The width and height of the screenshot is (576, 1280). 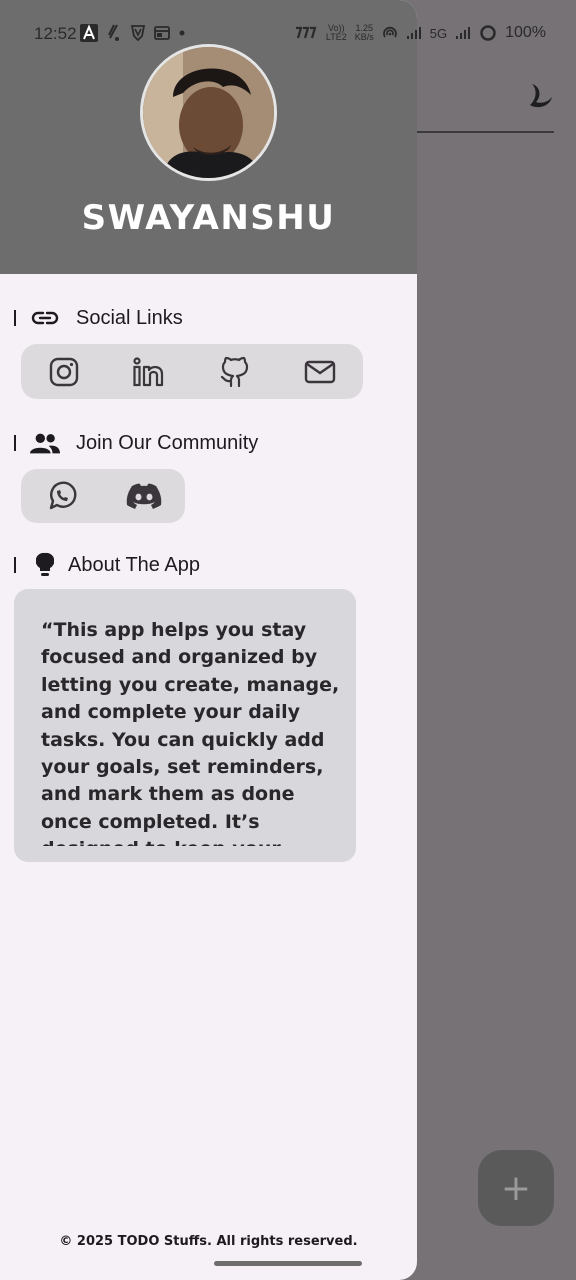 I want to click on shield-v-icon, so click(x=138, y=33).